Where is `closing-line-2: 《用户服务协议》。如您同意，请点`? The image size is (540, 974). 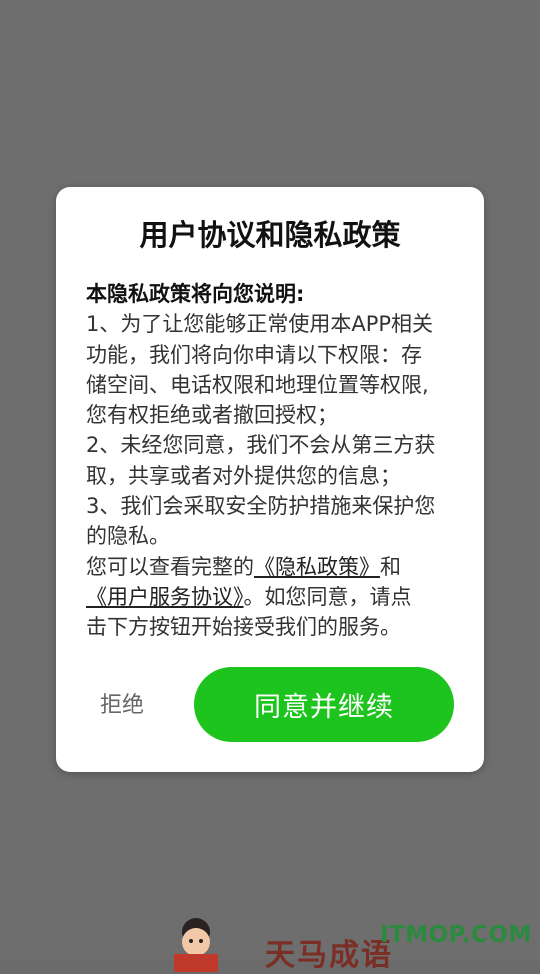 closing-line-2: 《用户服务协议》。如您同意，请点 is located at coordinates (273, 597).